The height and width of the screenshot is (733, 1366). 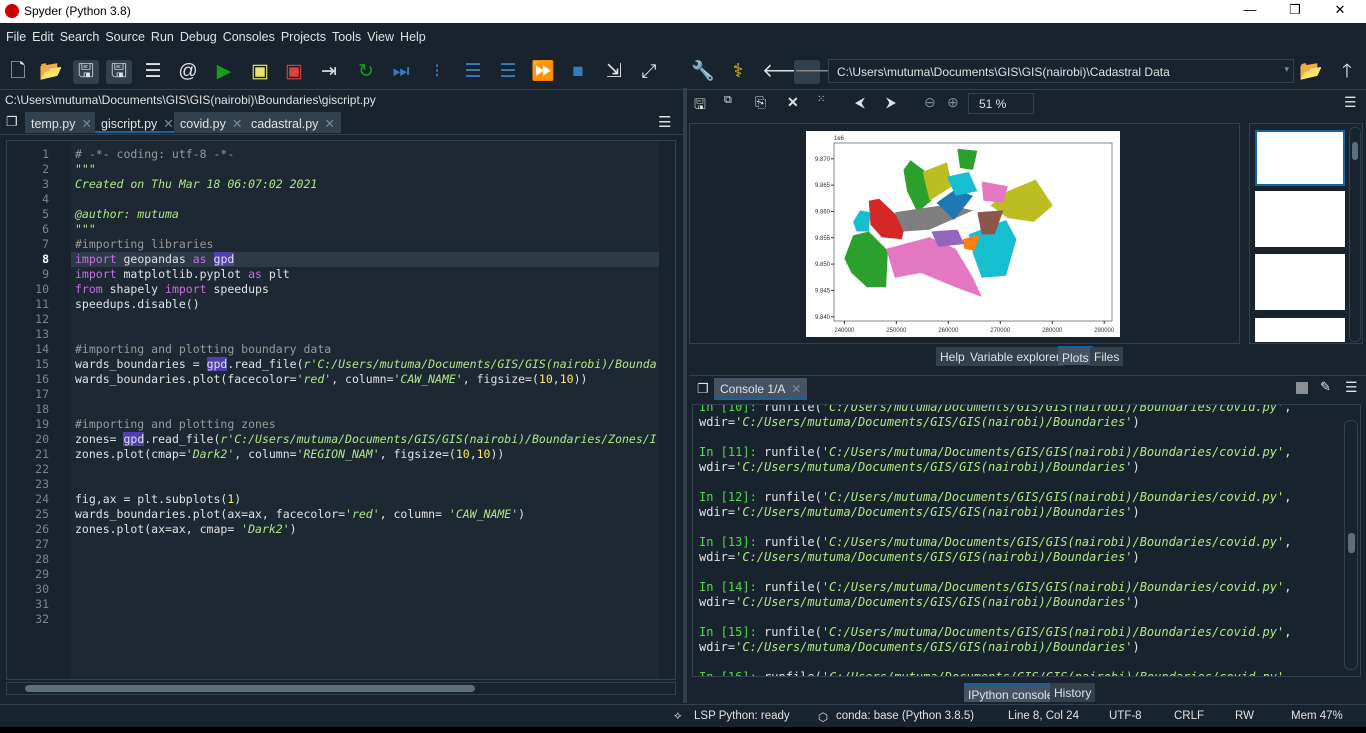 What do you see at coordinates (793, 102) in the screenshot?
I see `remove-plot-icon: ✕` at bounding box center [793, 102].